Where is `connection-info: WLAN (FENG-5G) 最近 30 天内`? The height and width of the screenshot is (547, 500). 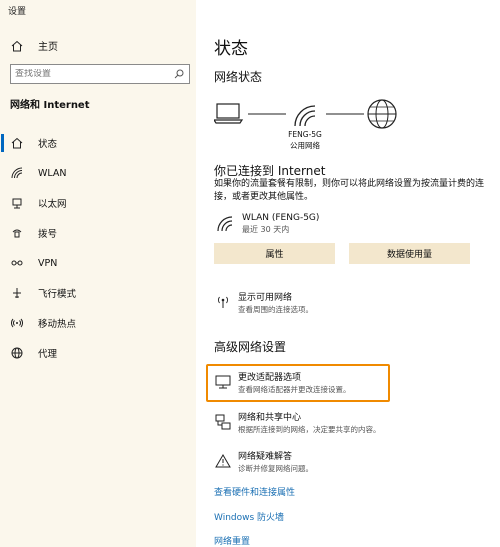 connection-info: WLAN (FENG-5G) 最近 30 天内 is located at coordinates (266, 223).